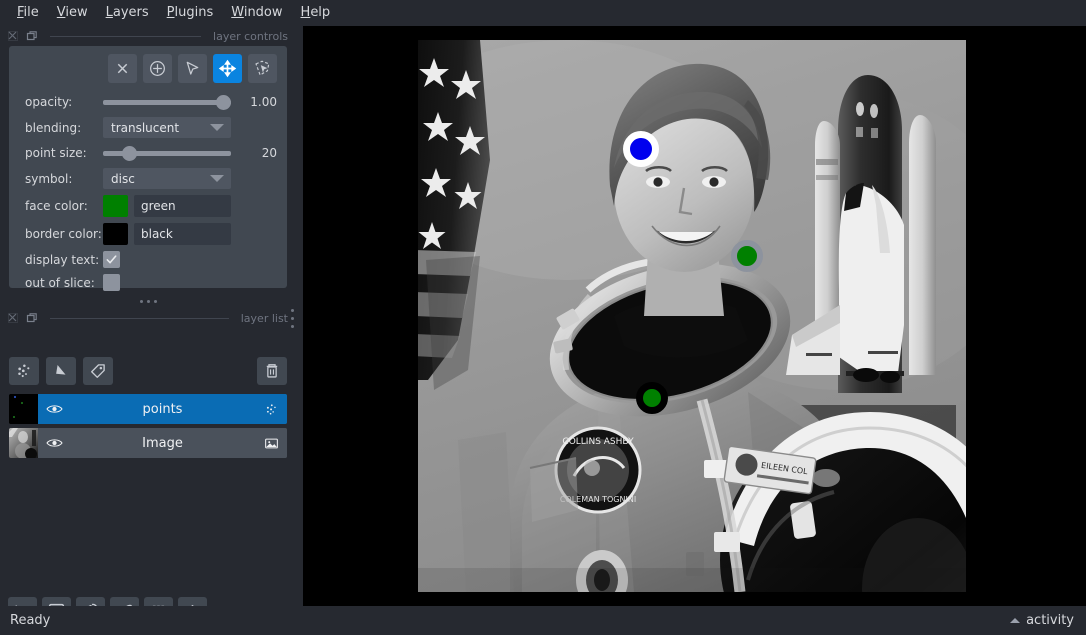  Describe the element at coordinates (56, 206) in the screenshot. I see `face-color-label: face color:` at that location.